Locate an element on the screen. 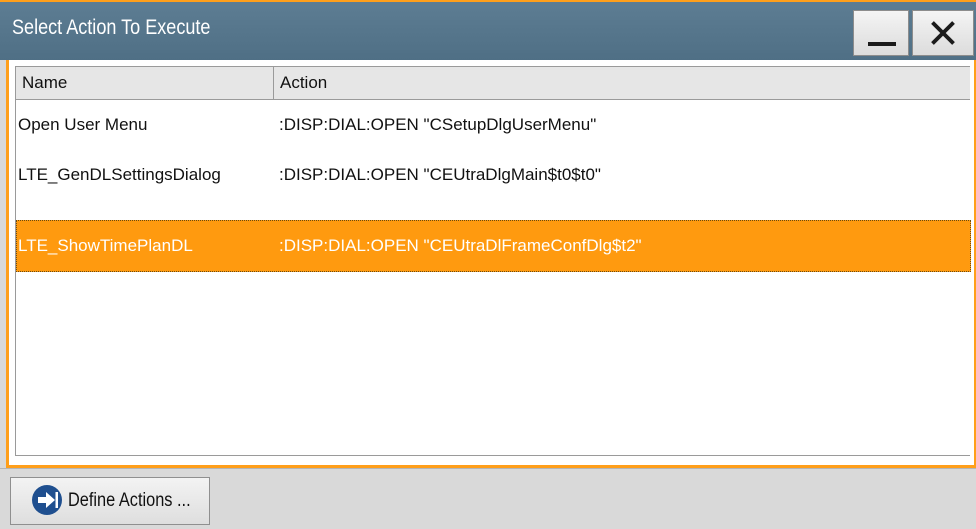 This screenshot has height=529, width=976. row-name: Open User Menu is located at coordinates (83, 124).